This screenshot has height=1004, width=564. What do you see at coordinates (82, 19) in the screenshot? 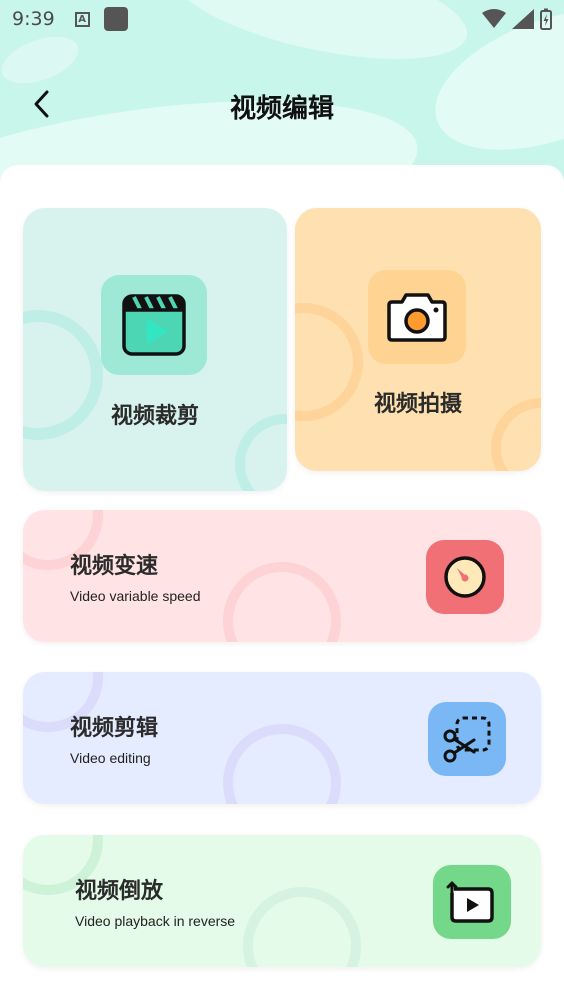
I see `notification-a-icon: A` at bounding box center [82, 19].